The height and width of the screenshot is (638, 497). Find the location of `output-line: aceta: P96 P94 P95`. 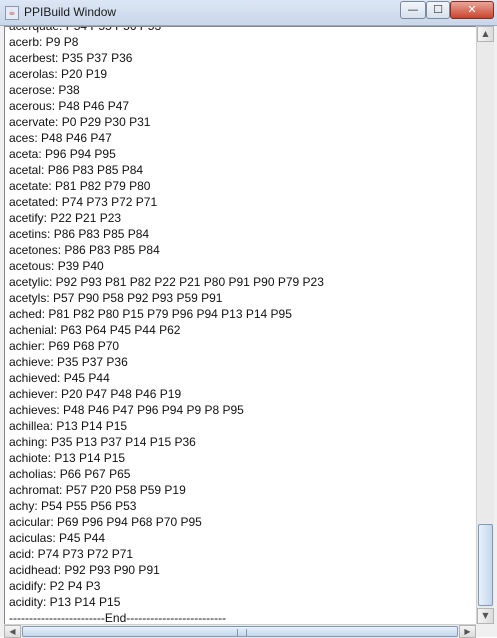

output-line: aceta: P96 P94 P95 is located at coordinates (62, 154).